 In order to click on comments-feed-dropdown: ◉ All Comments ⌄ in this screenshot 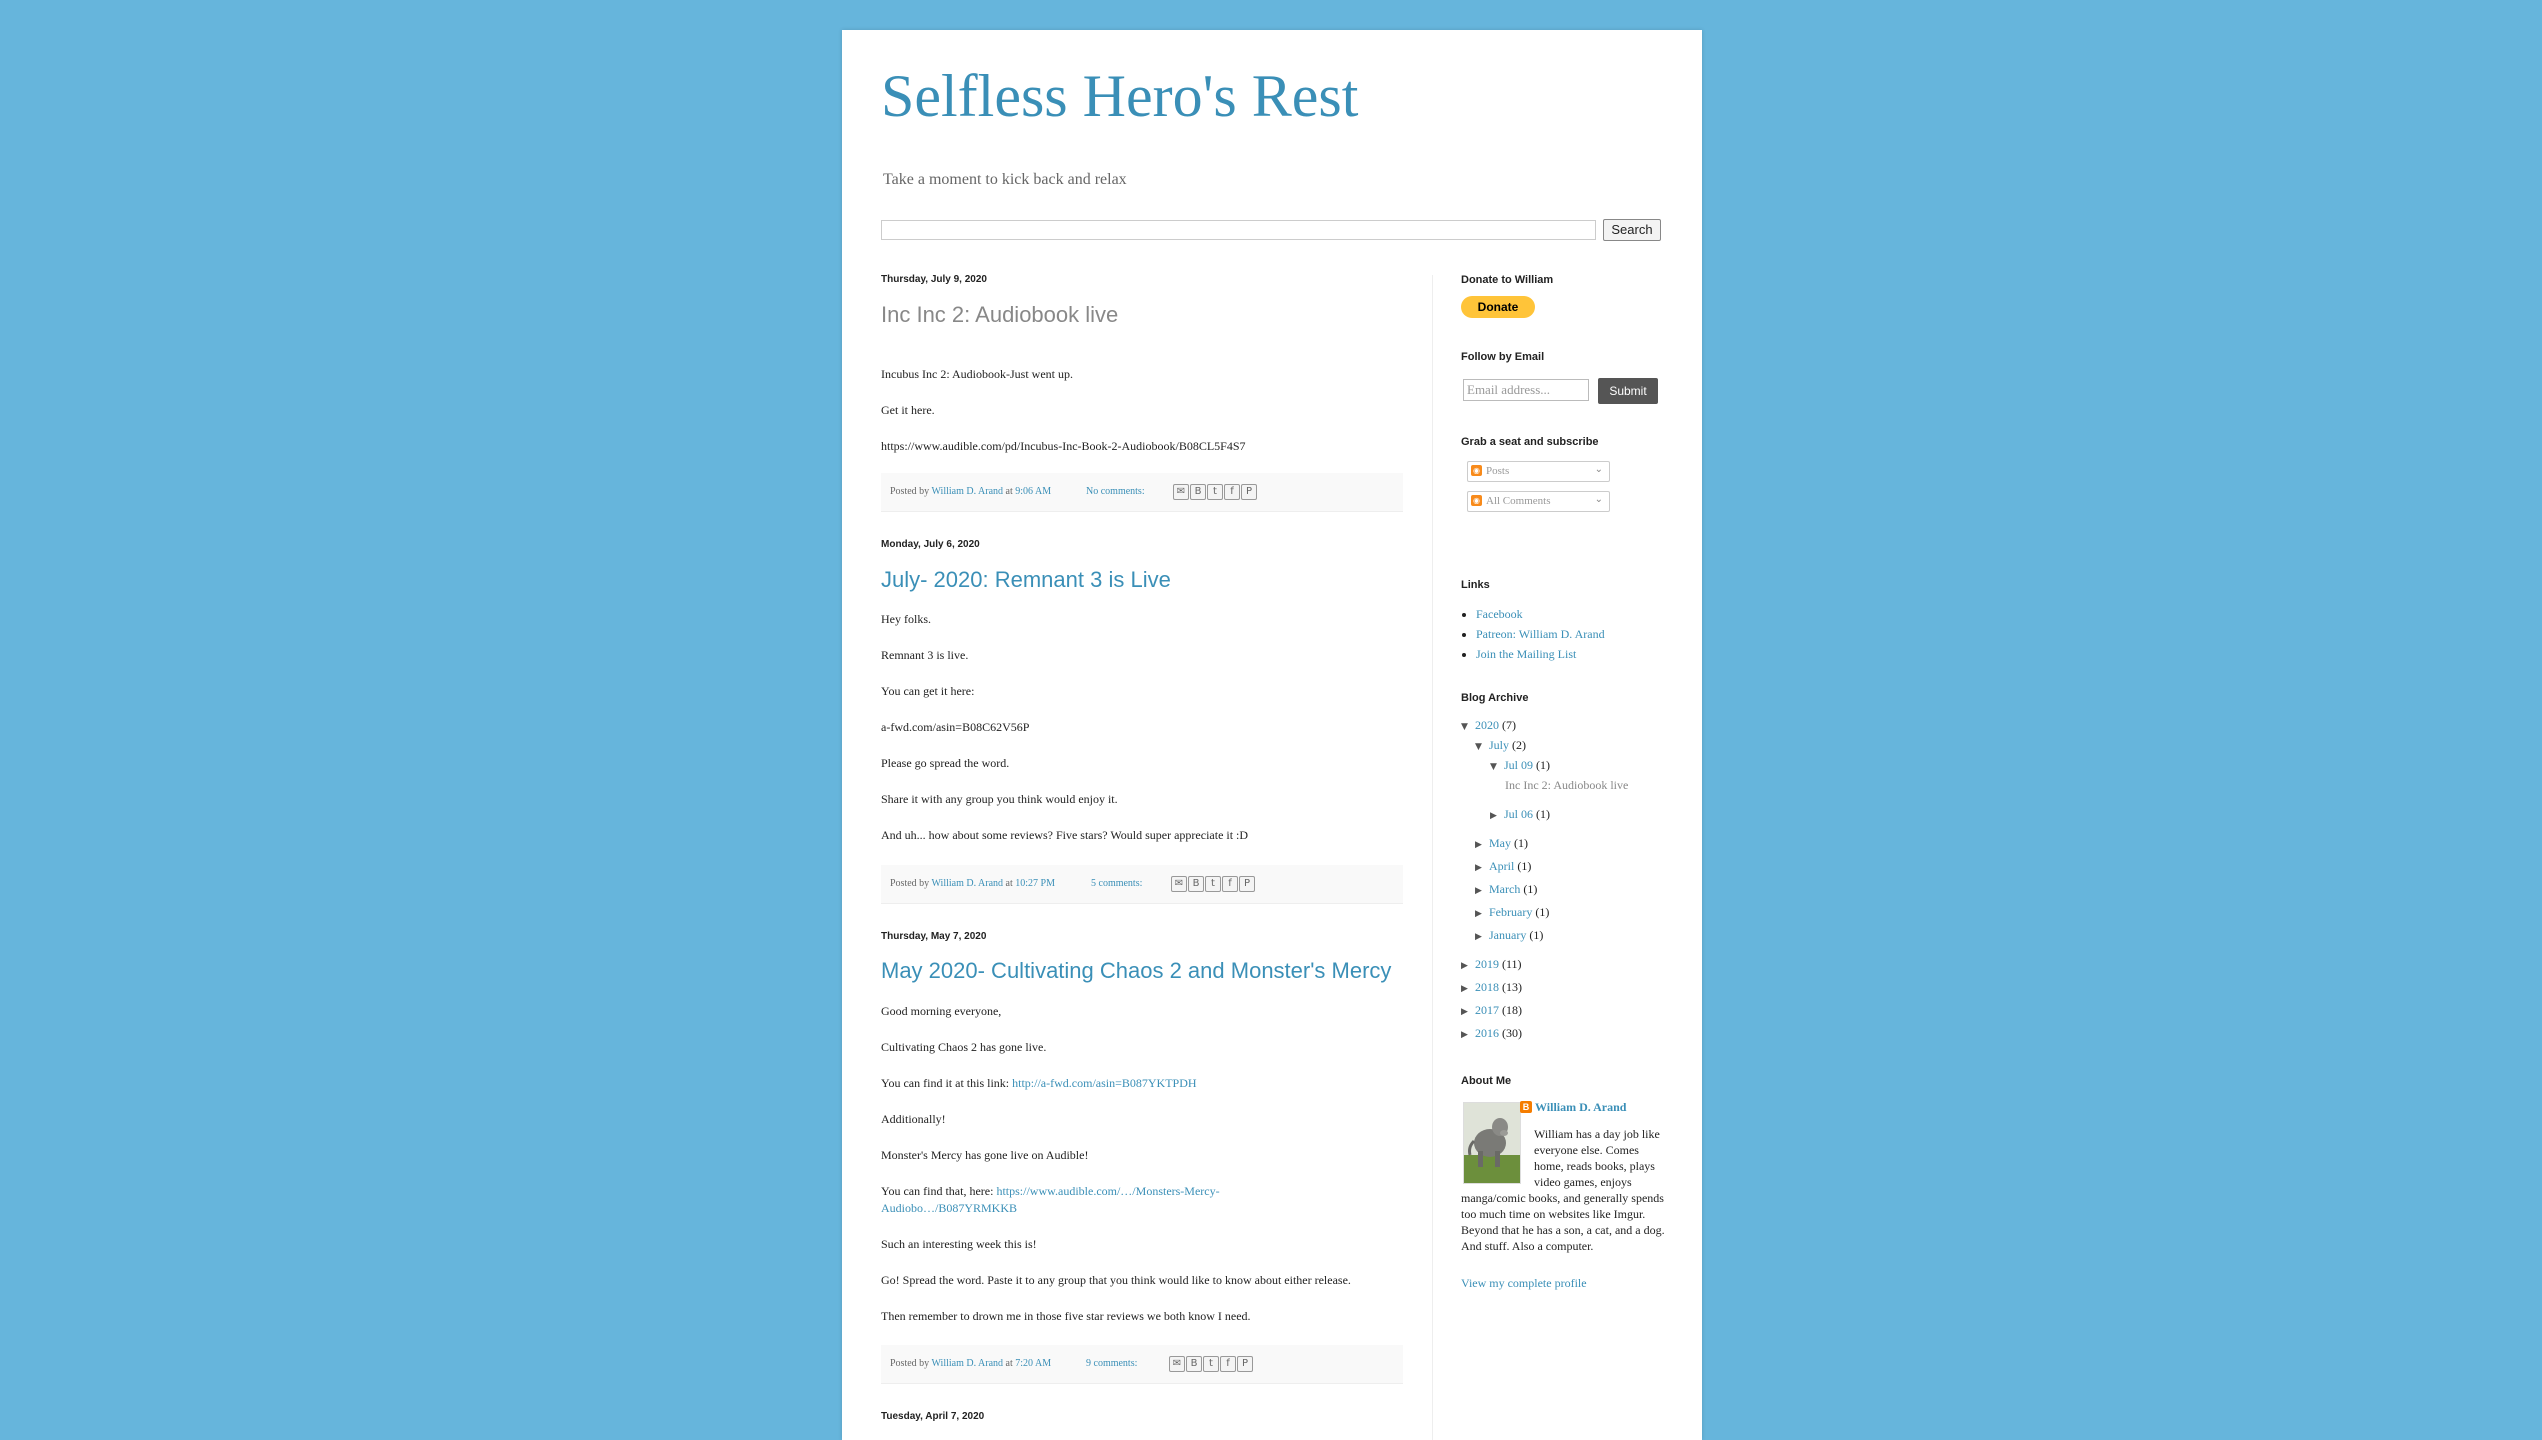, I will do `click(1538, 501)`.